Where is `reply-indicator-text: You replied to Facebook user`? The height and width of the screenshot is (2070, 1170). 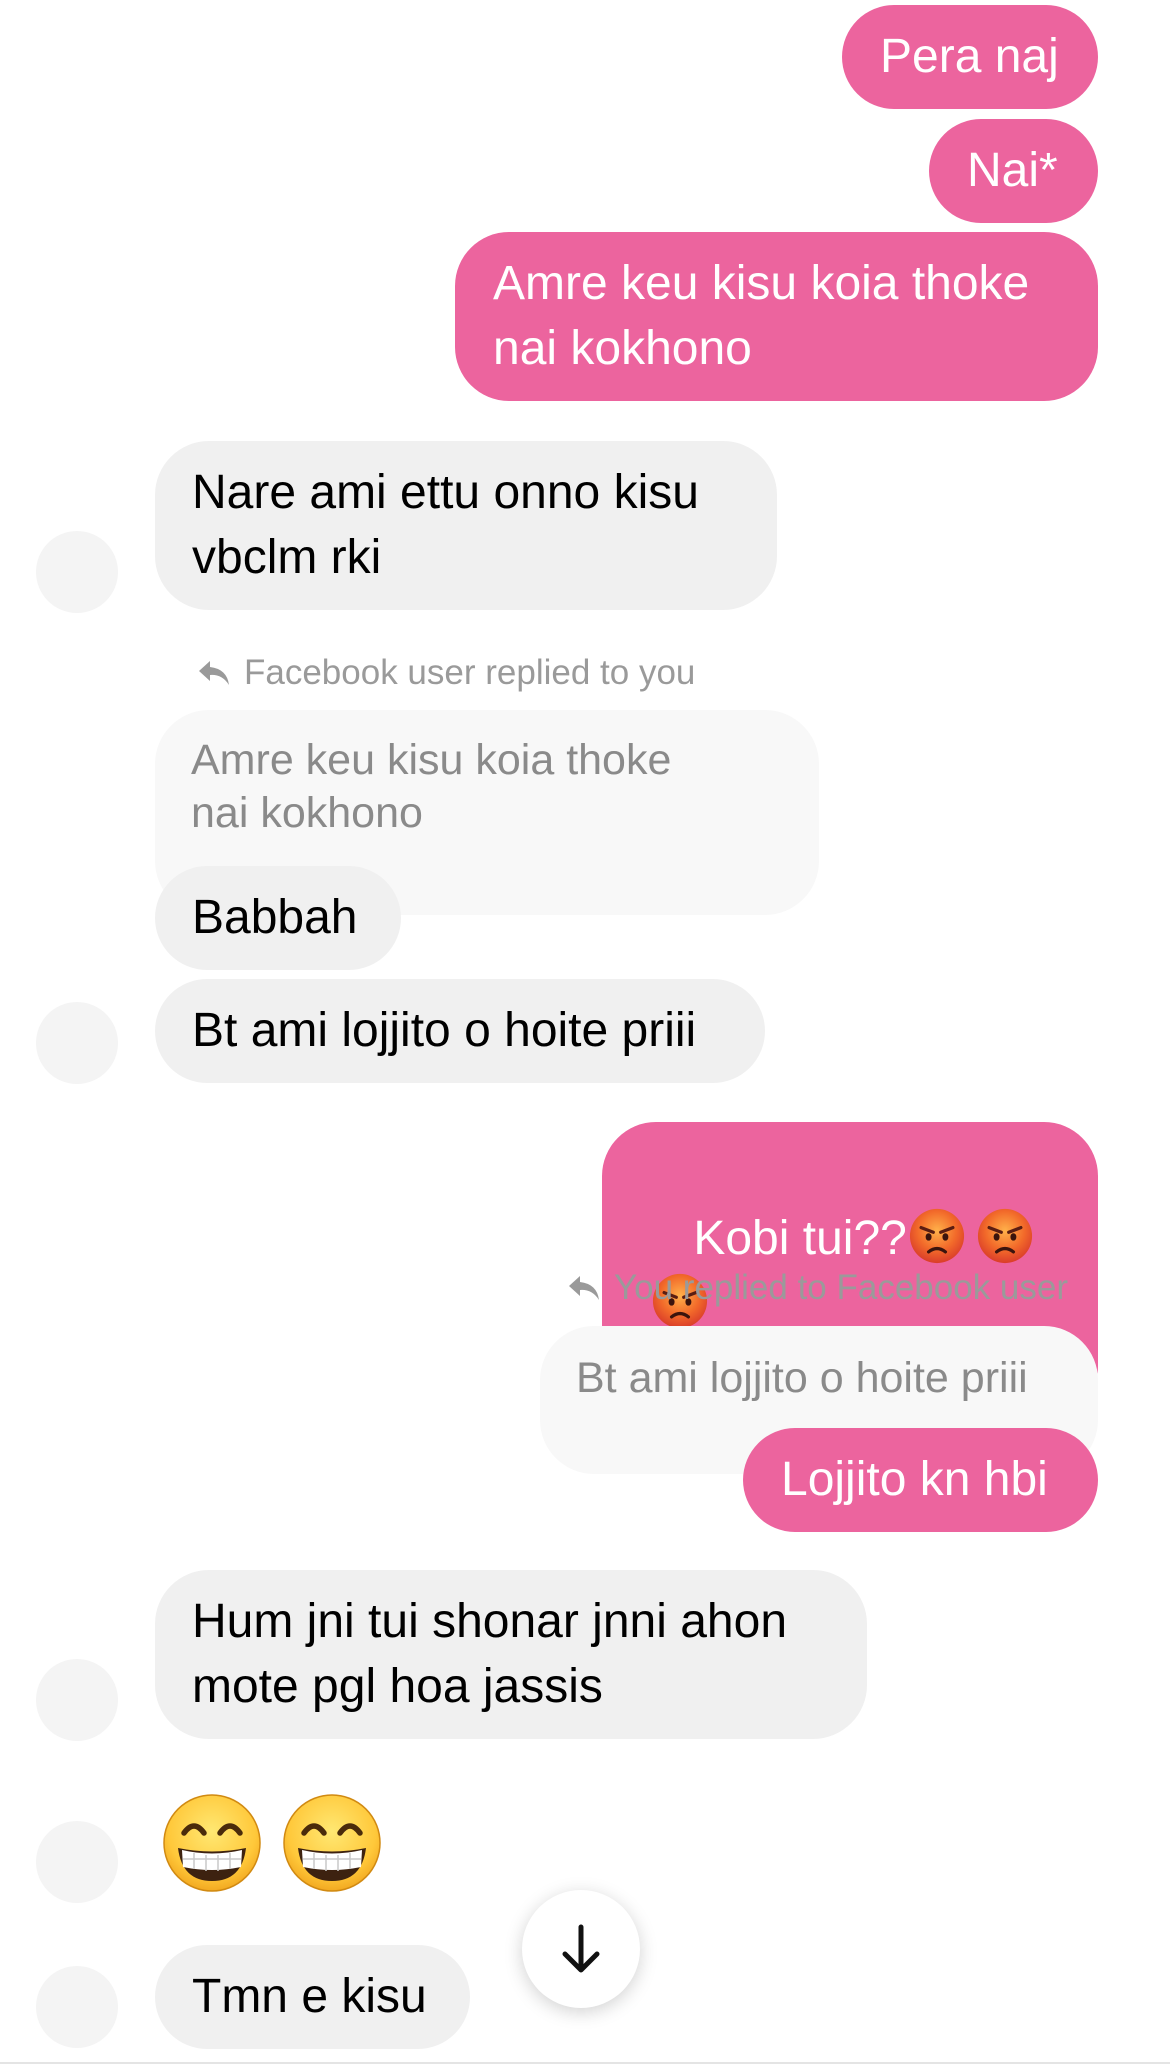
reply-indicator-text: You replied to Facebook user is located at coordinates (841, 1287).